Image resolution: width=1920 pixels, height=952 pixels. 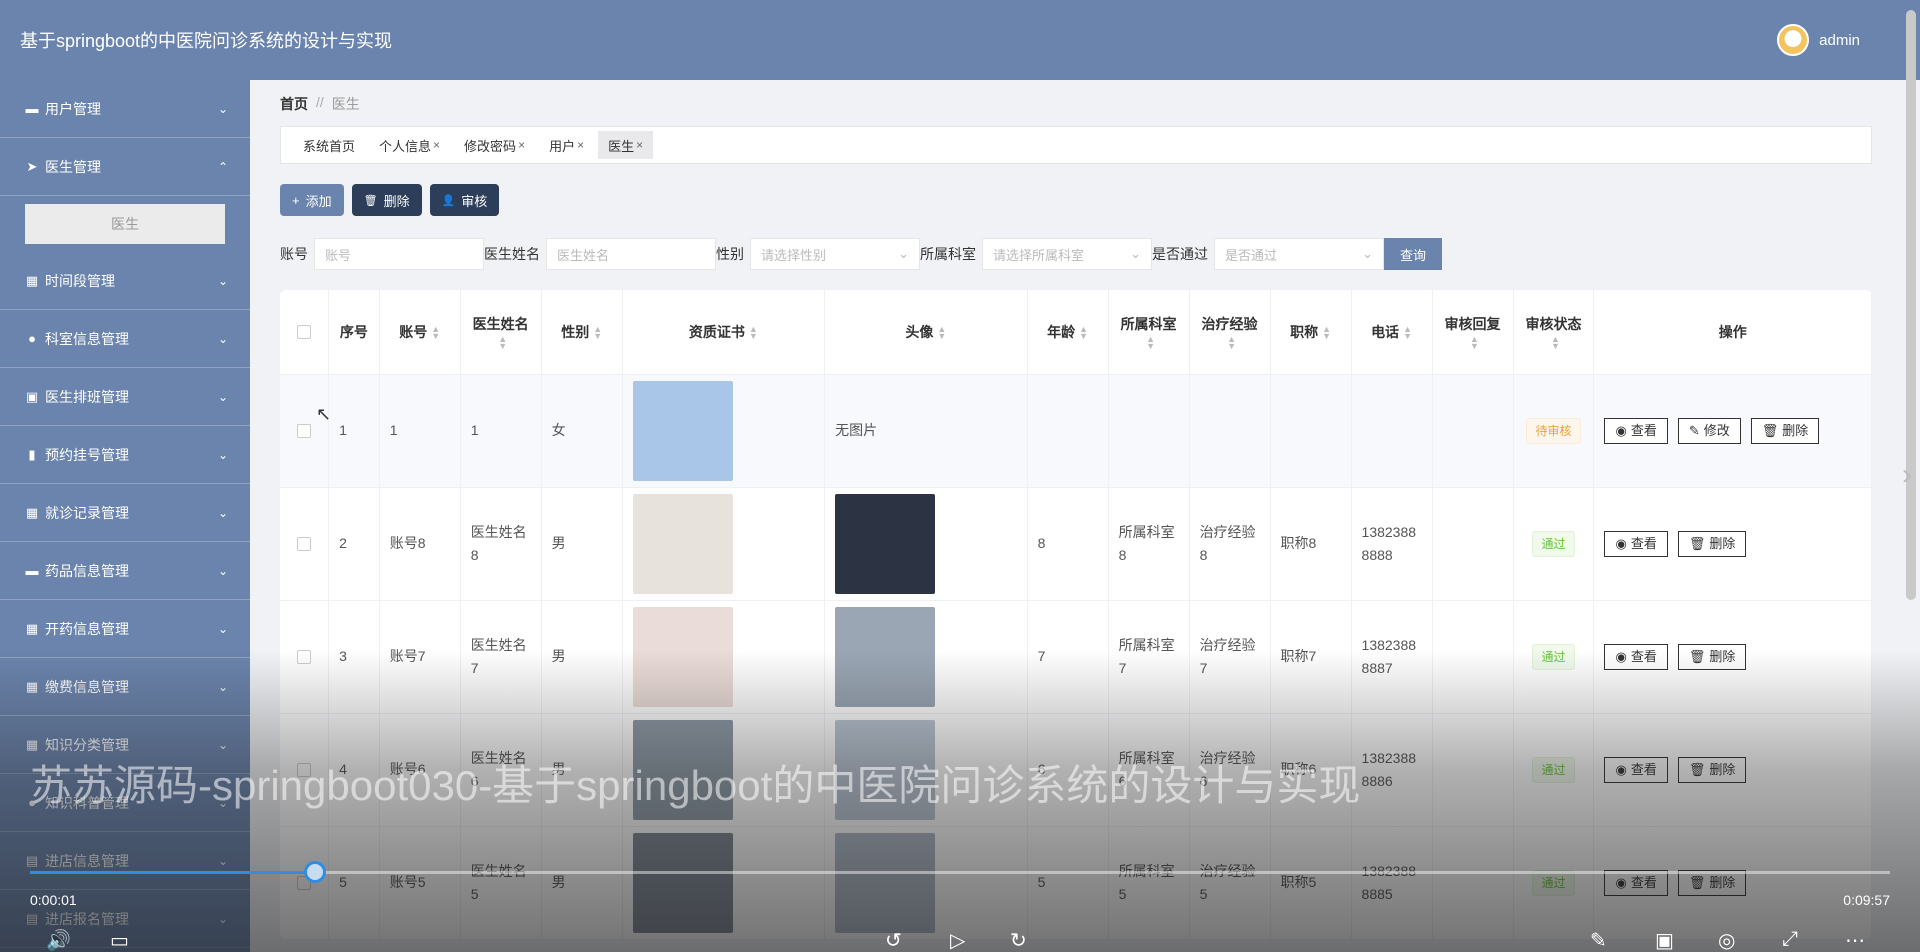 What do you see at coordinates (125, 629) in the screenshot?
I see `sidebar-item: ▦ 开药信息管理 ⌄` at bounding box center [125, 629].